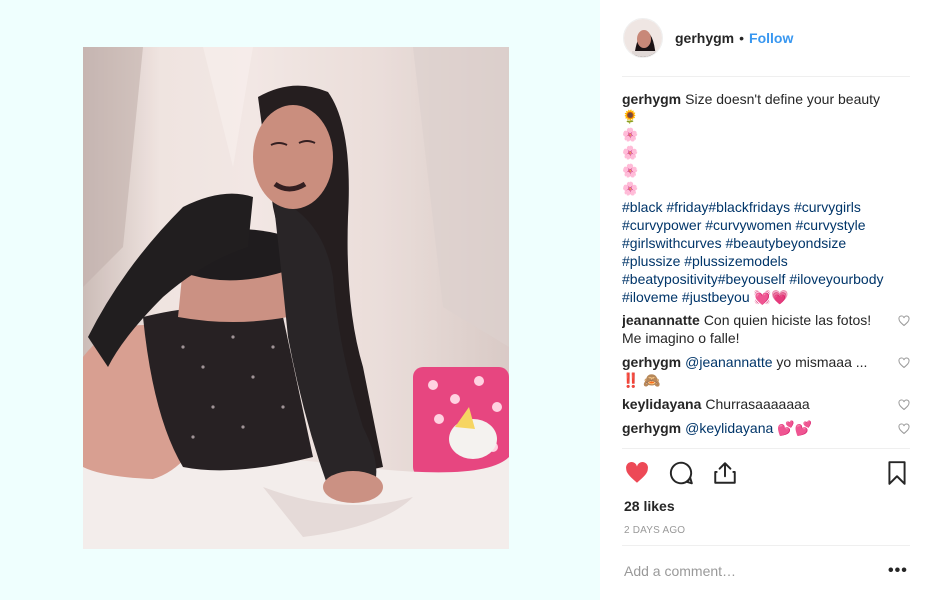 This screenshot has height=600, width=932. What do you see at coordinates (729, 428) in the screenshot?
I see `comment-mention: @keylidayana` at bounding box center [729, 428].